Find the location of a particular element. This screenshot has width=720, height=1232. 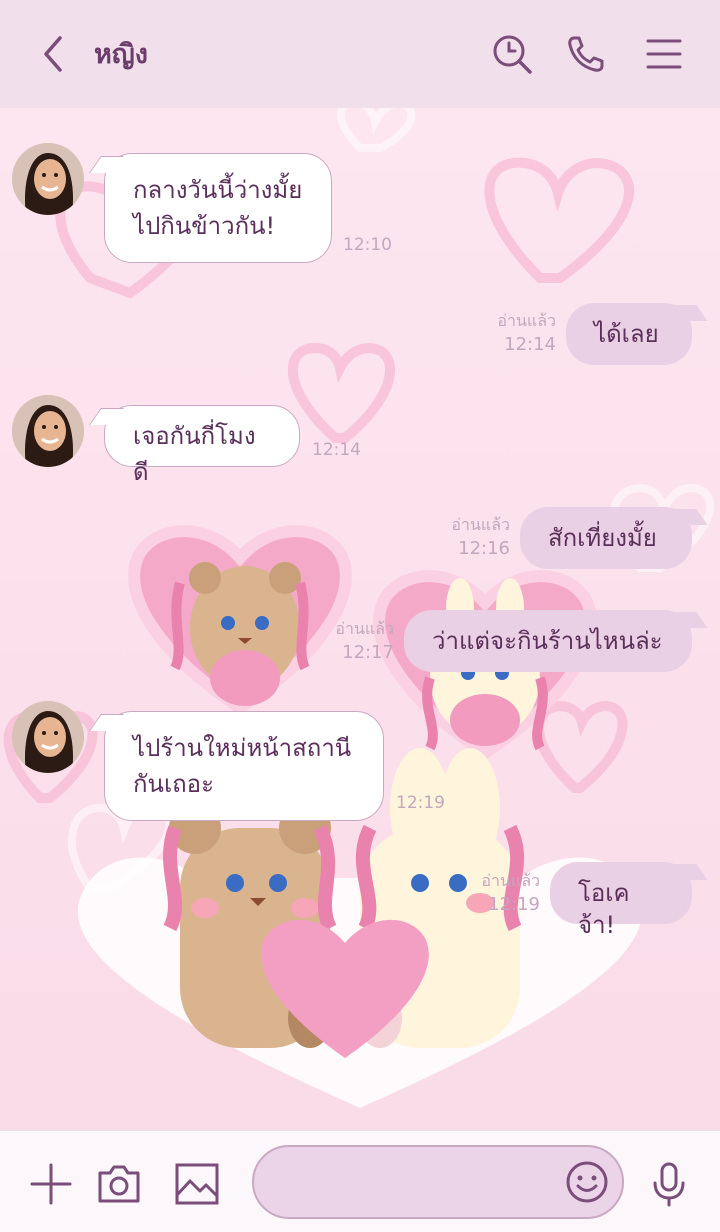

message-meta: อ่านแล้ว 12:16 is located at coordinates (472, 538).